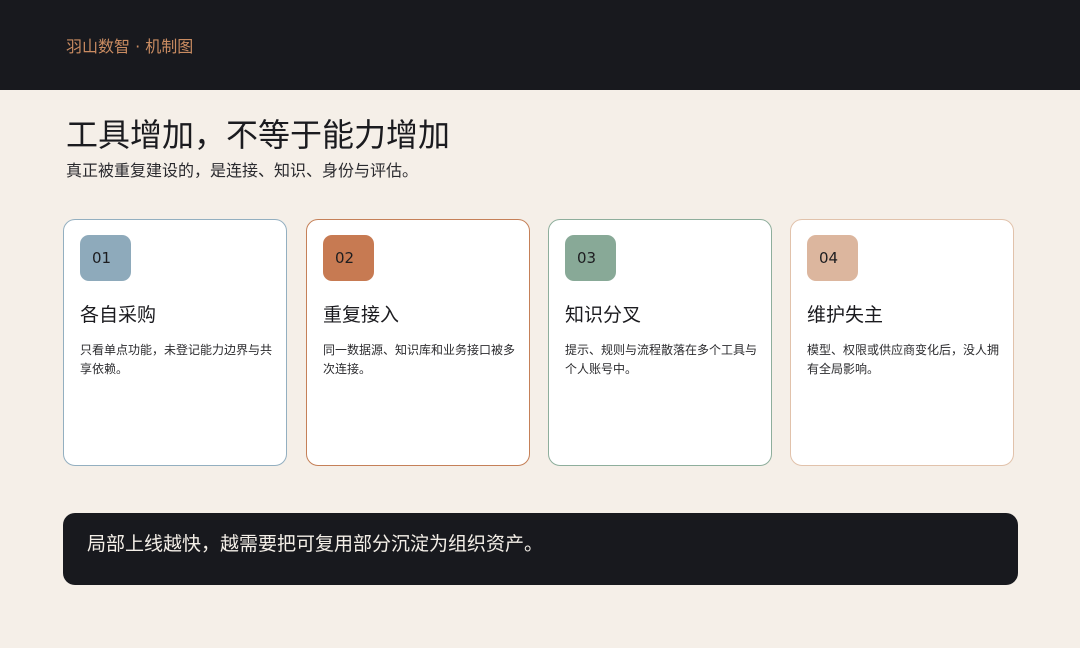  What do you see at coordinates (315, 544) in the screenshot?
I see `summary-text: 局部上线越快，越需要把可复用部分沉淀为组织资产。` at bounding box center [315, 544].